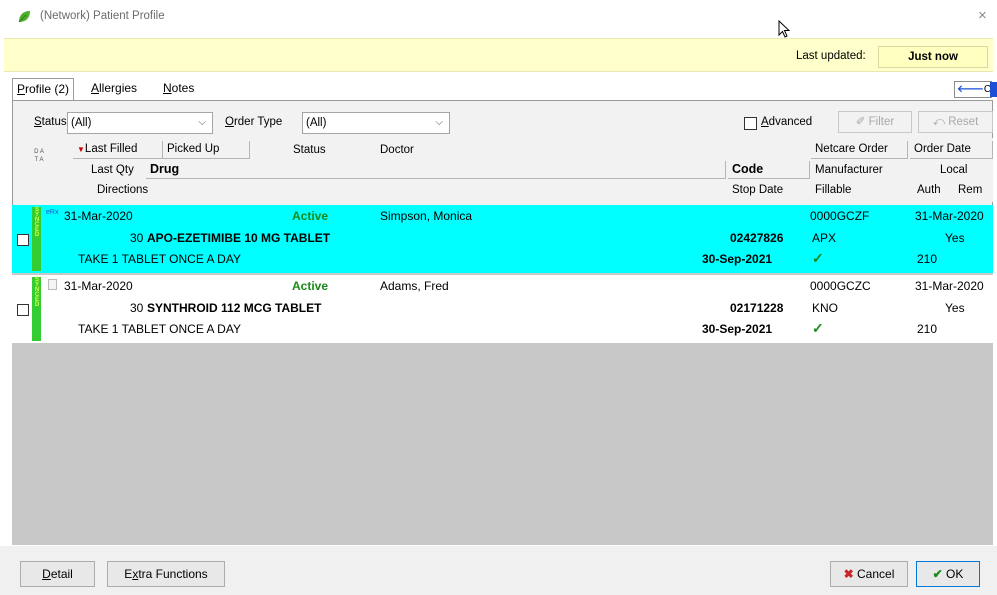  I want to click on reset-button: ⤺ Reset, so click(955, 122).